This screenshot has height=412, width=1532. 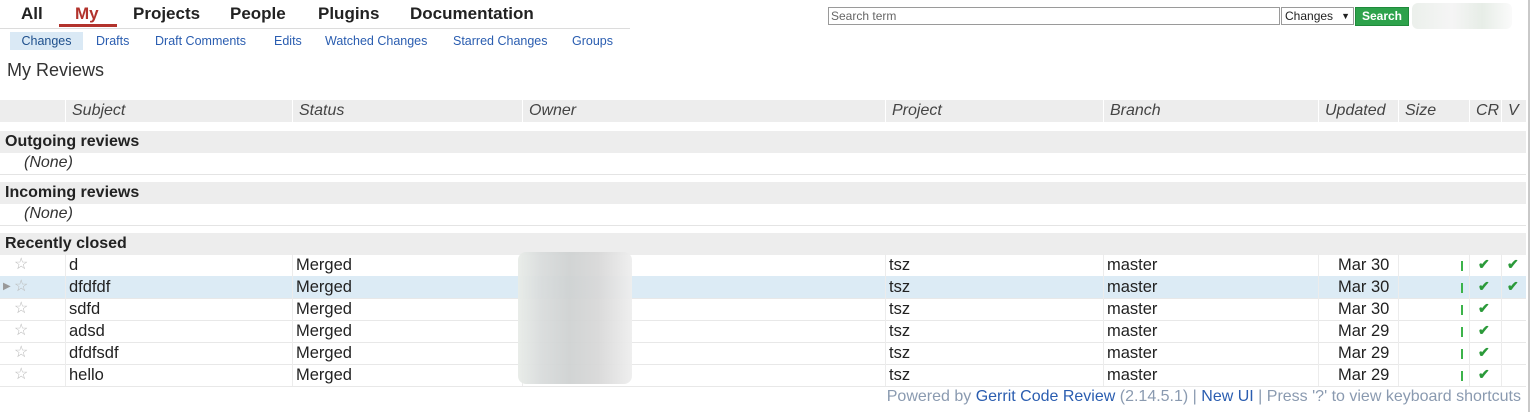 I want to click on header-owner: Owner, so click(x=703, y=111).